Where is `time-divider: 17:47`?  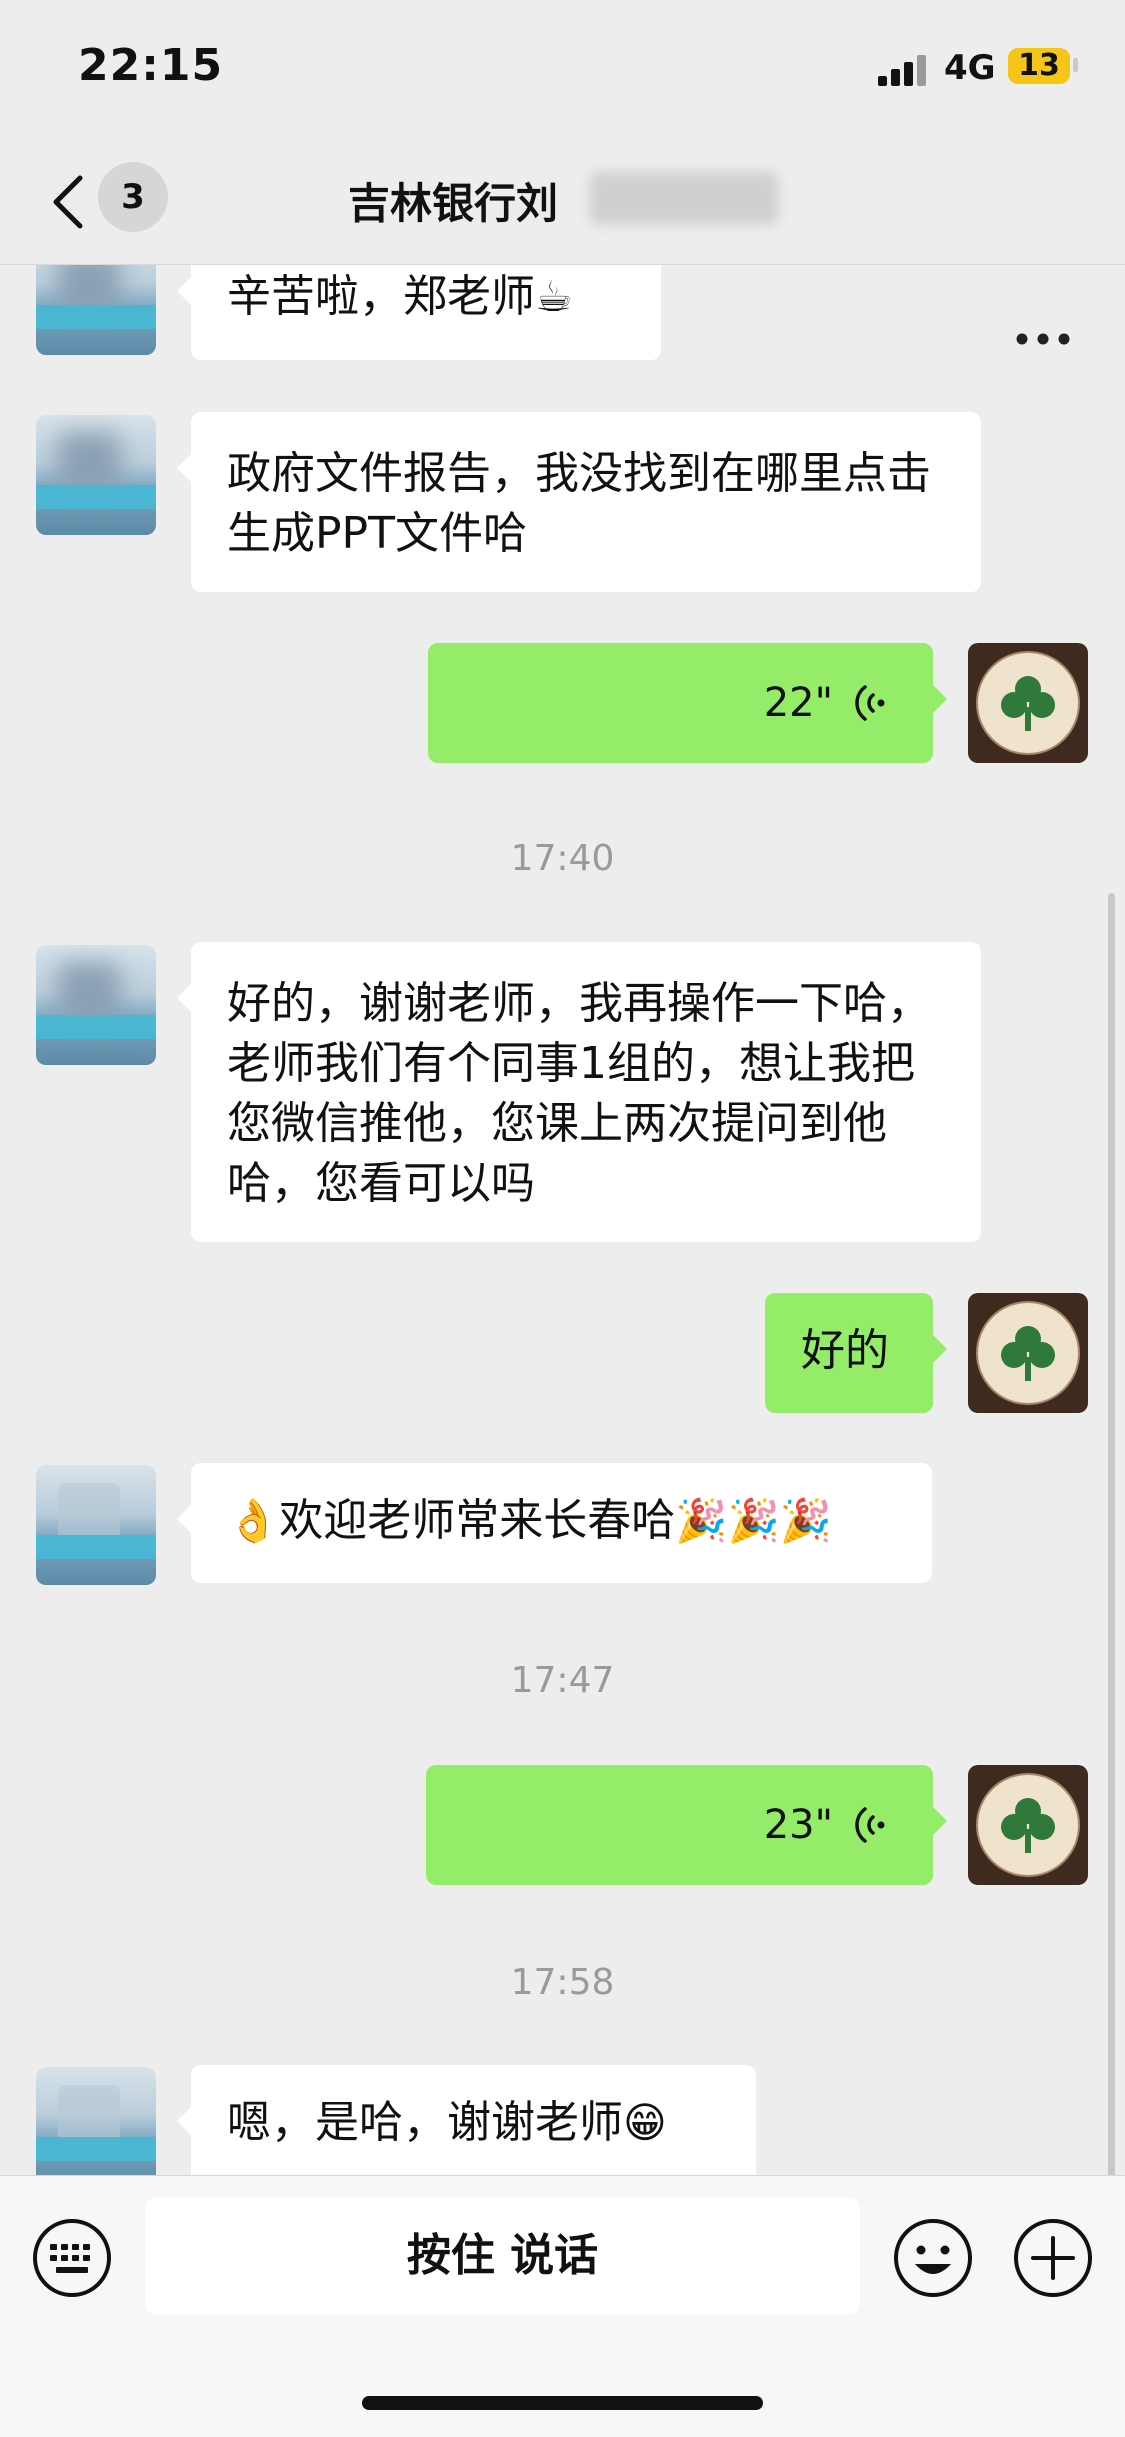
time-divider: 17:47 is located at coordinates (562, 1680).